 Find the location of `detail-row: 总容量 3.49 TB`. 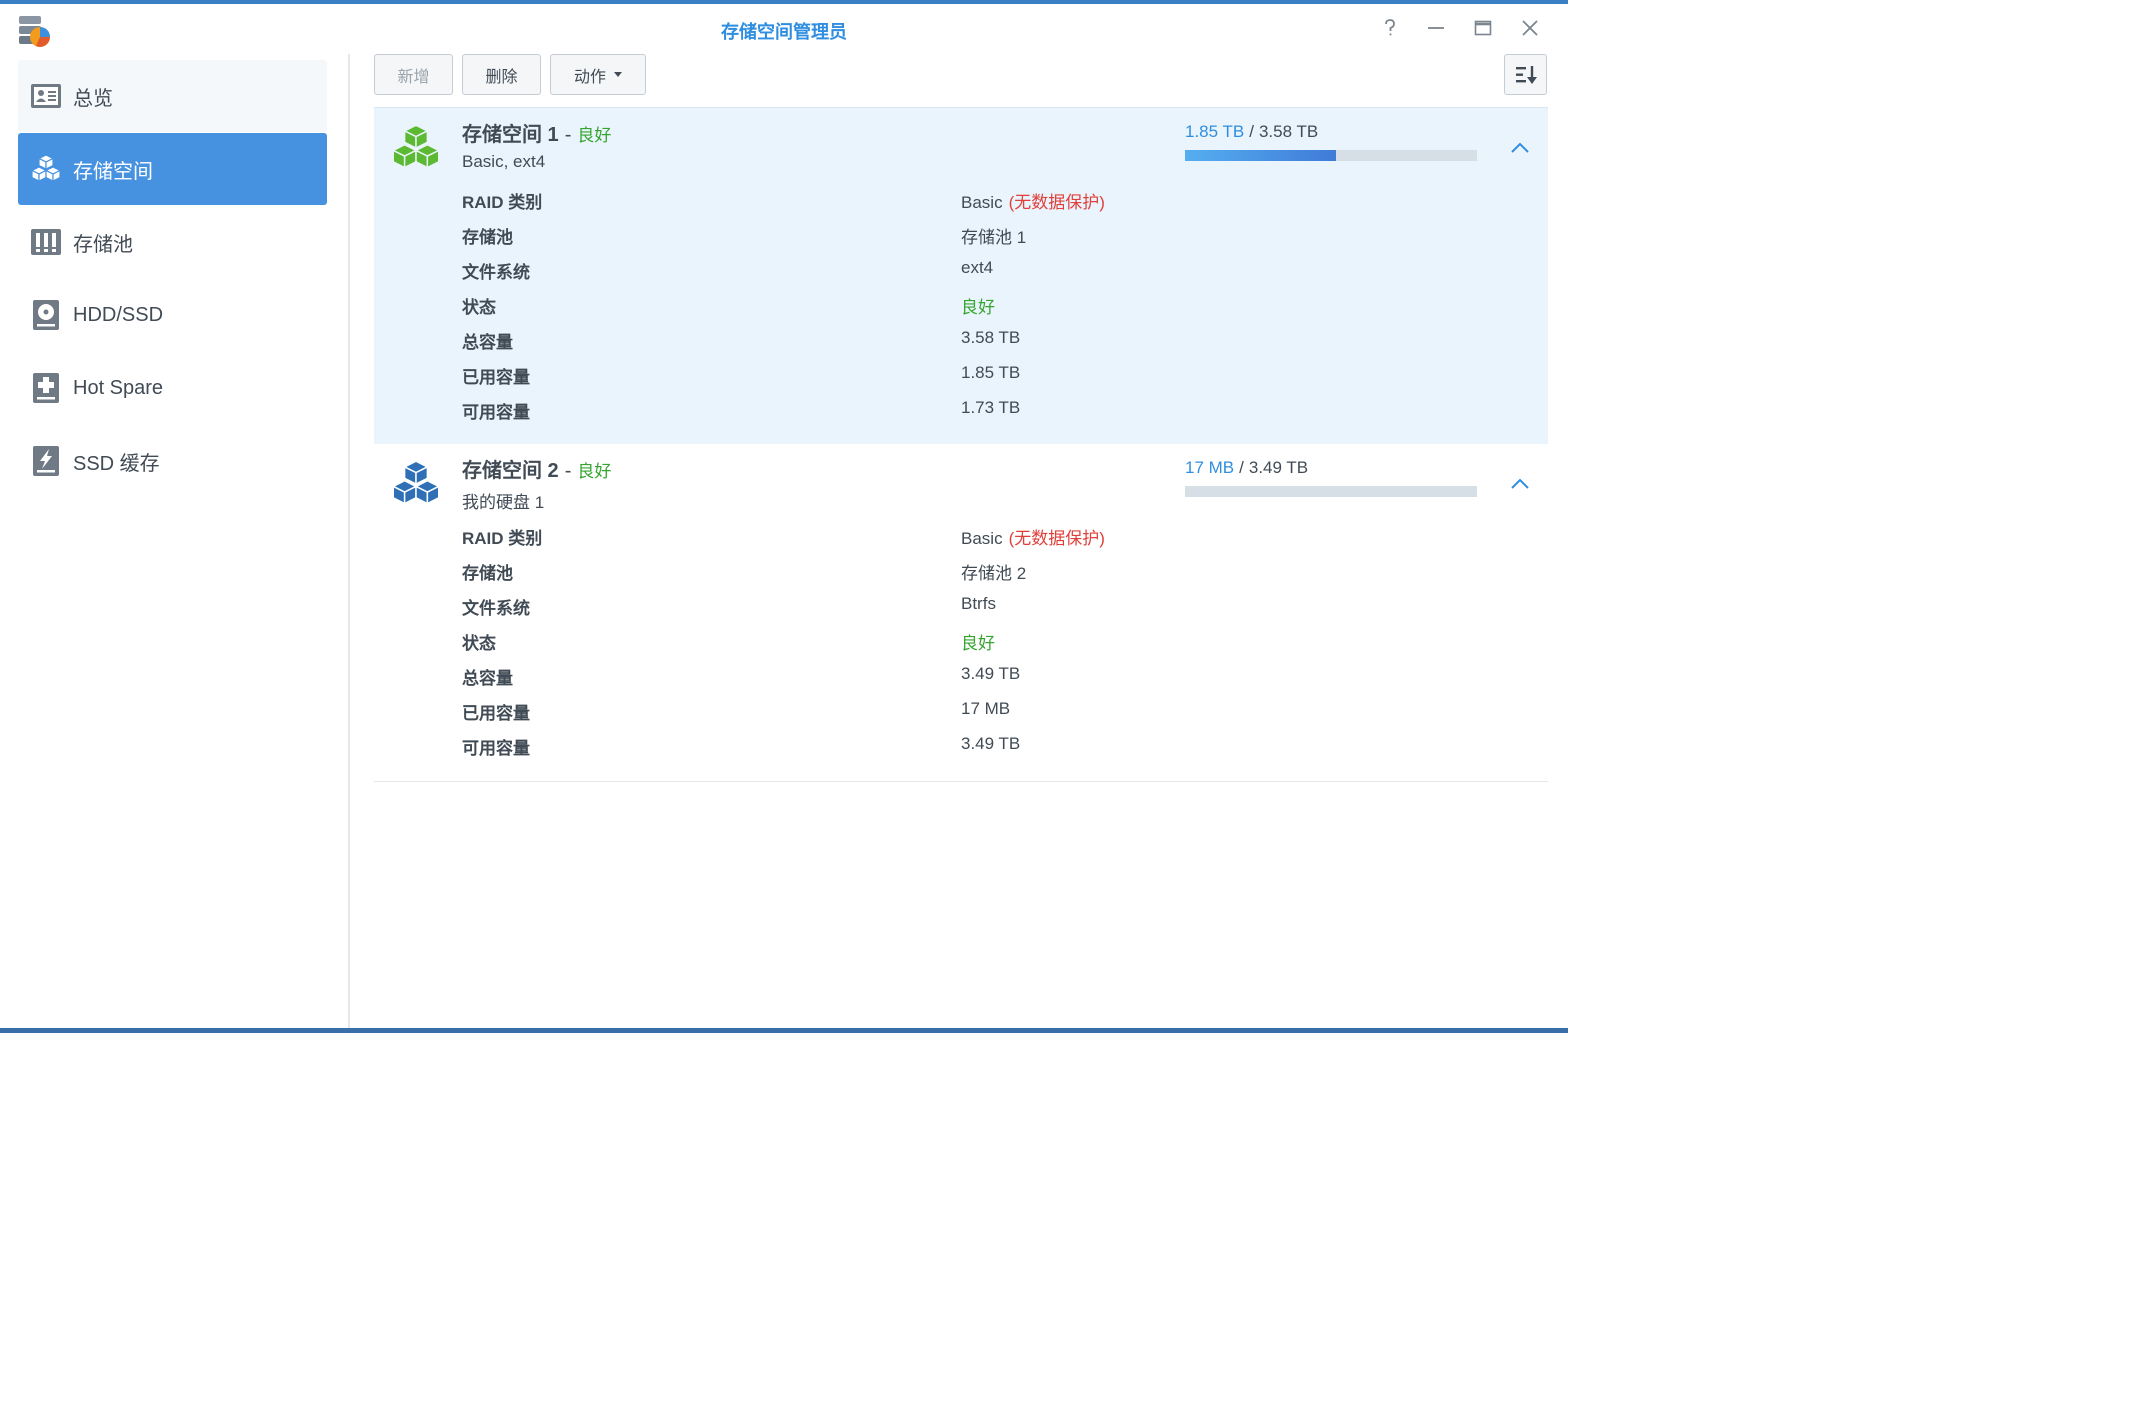

detail-row: 总容量 3.49 TB is located at coordinates (912, 679).